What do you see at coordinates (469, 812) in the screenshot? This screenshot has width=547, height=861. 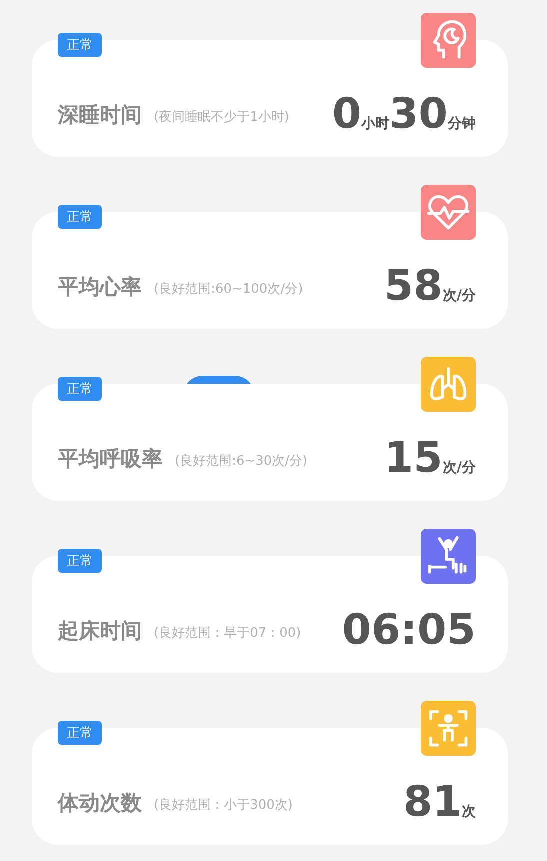 I see `metric-unit: 次` at bounding box center [469, 812].